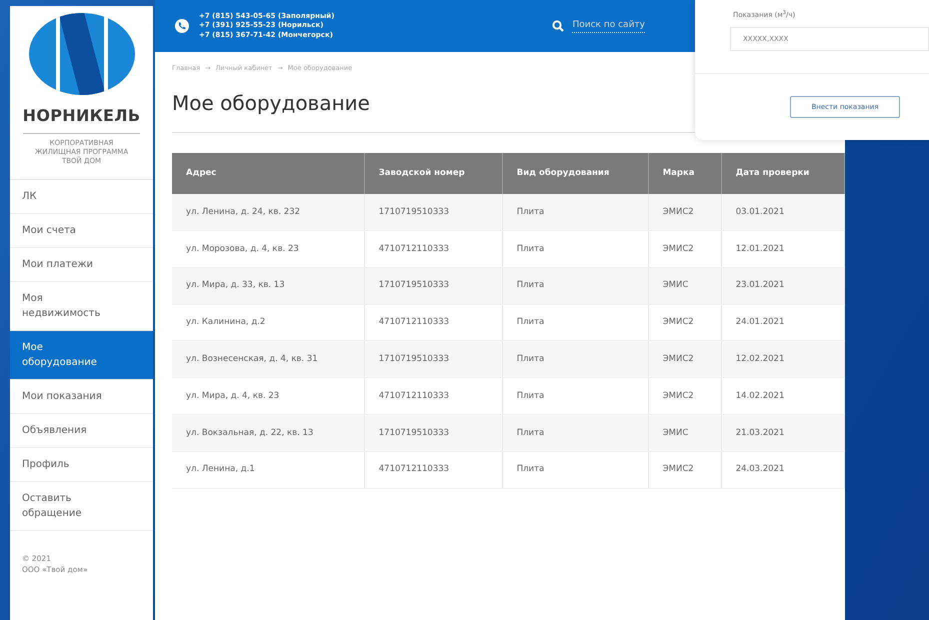 The image size is (929, 620). What do you see at coordinates (268, 173) in the screenshot?
I see `column-header: Адрес` at bounding box center [268, 173].